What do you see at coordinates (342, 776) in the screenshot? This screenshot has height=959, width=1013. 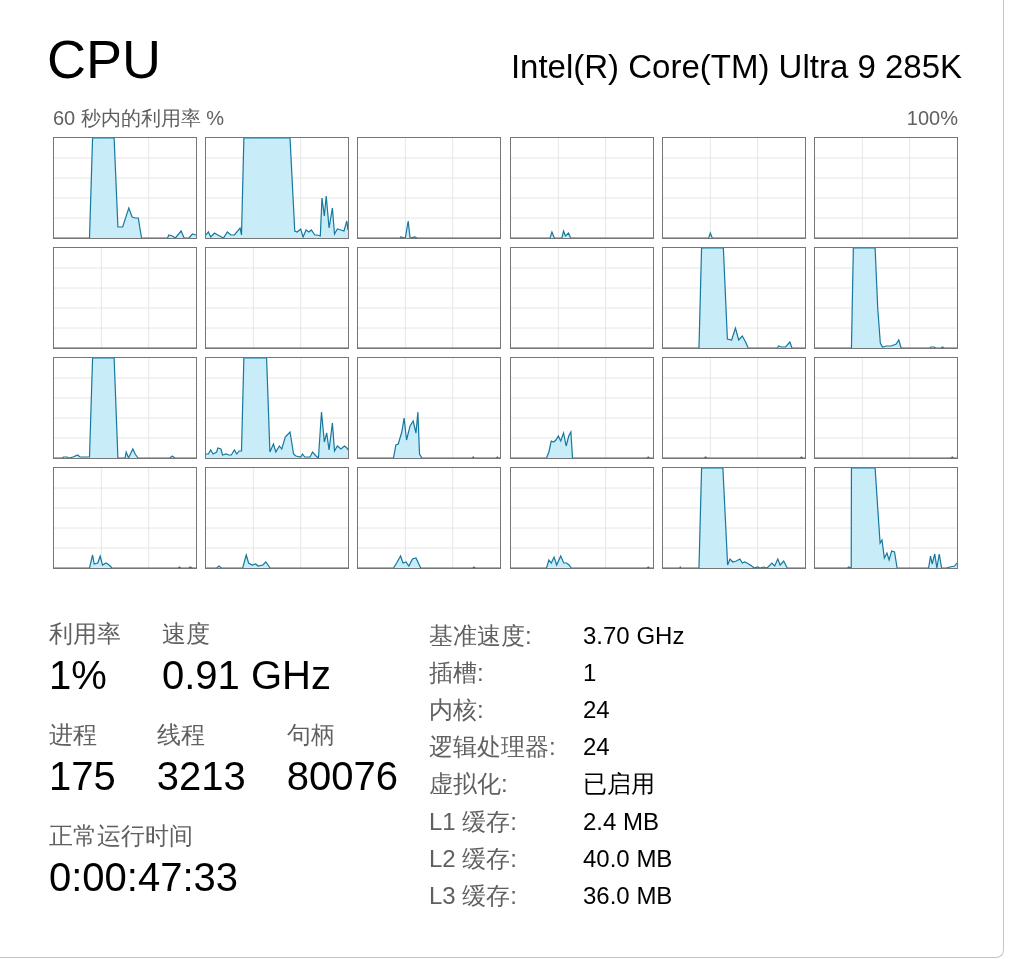 I see `stat-value: 80076` at bounding box center [342, 776].